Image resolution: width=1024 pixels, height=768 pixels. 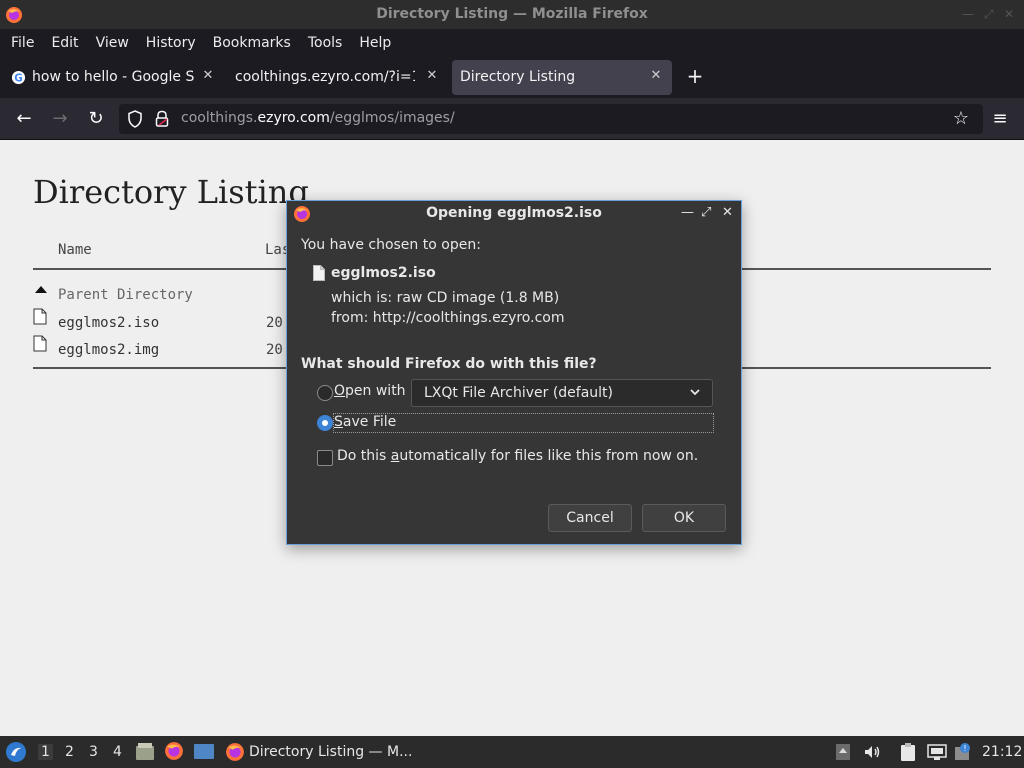 What do you see at coordinates (252, 43) in the screenshot?
I see `menu-bookmarks: Bookmarks` at bounding box center [252, 43].